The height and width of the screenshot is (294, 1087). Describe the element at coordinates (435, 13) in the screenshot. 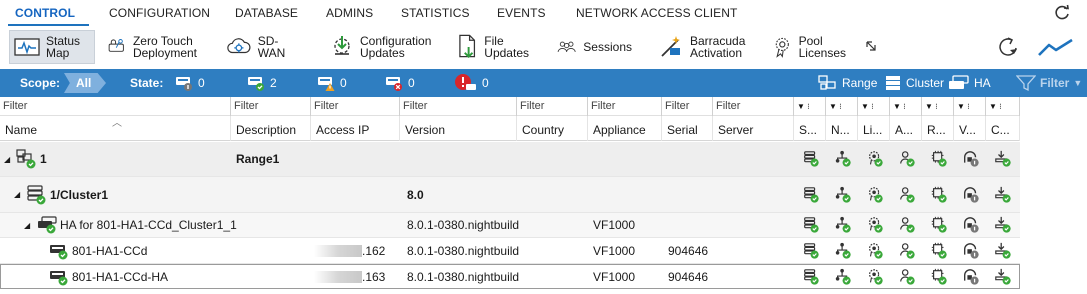

I see `menu-statistics: STATISTICS` at that location.